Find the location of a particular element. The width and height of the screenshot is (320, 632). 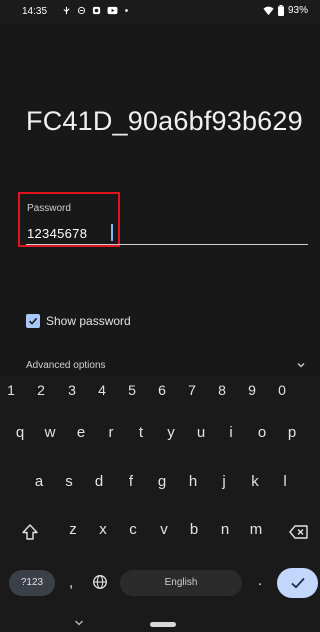

show-password-label: Show password is located at coordinates (88, 321).